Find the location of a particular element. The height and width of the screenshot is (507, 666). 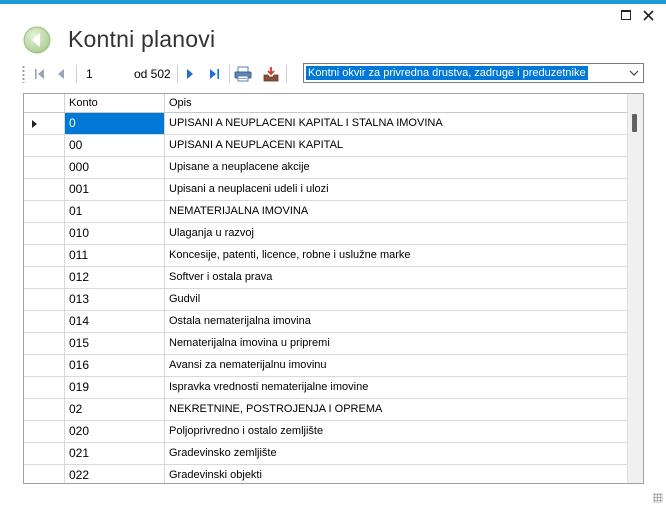

table-row: 001 Upisani a neuplaceni udeli i ulozi is located at coordinates (326, 190).